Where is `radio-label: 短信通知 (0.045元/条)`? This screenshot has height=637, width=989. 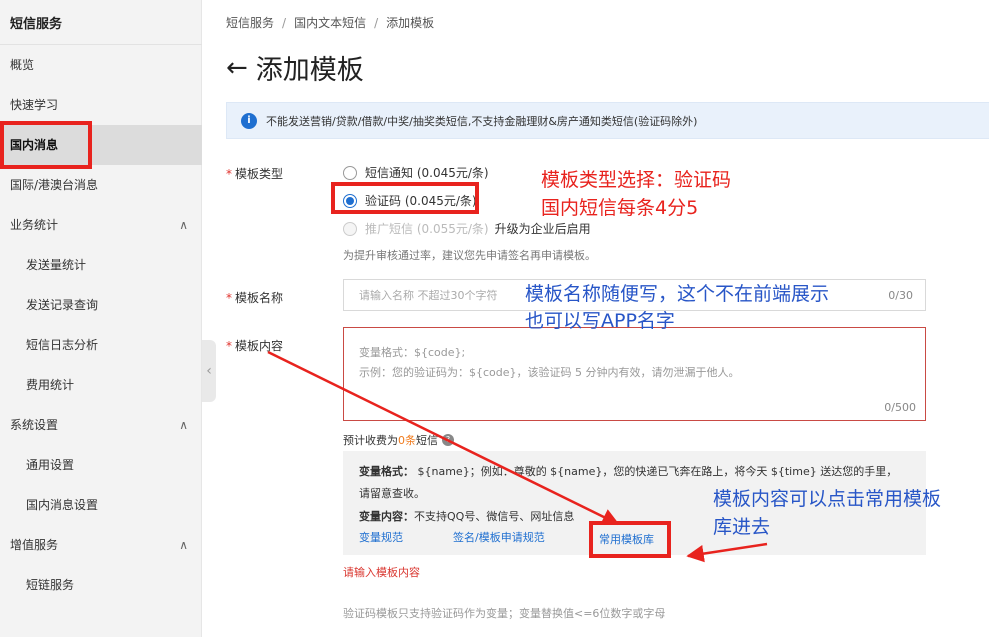
radio-label: 短信通知 (0.045元/条) is located at coordinates (427, 173).